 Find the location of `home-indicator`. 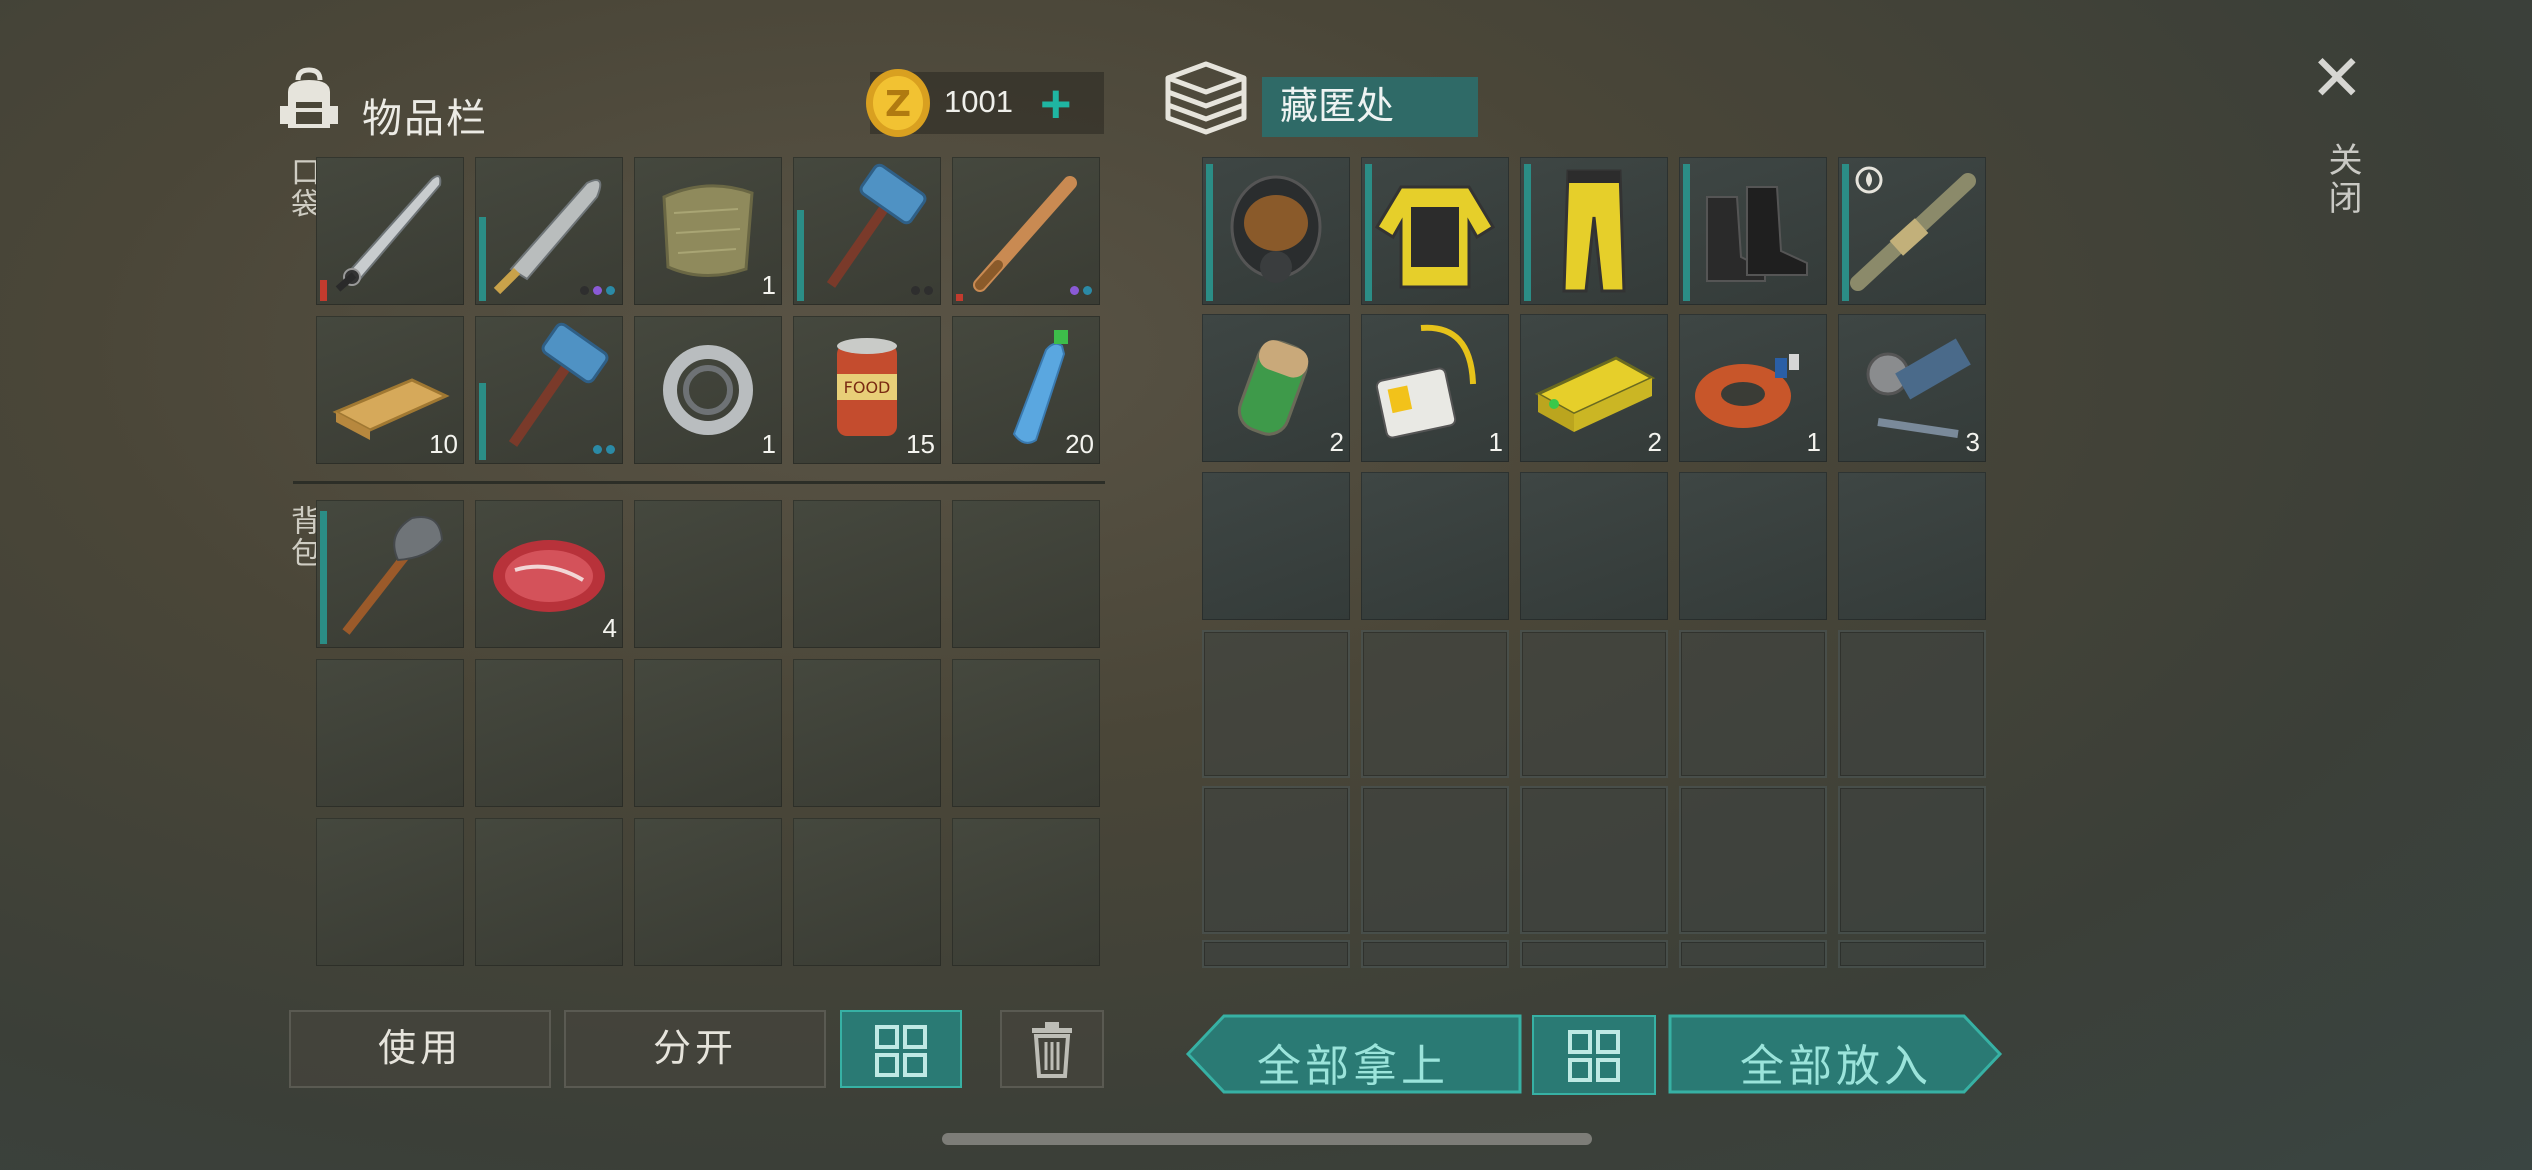

home-indicator is located at coordinates (1267, 1139).